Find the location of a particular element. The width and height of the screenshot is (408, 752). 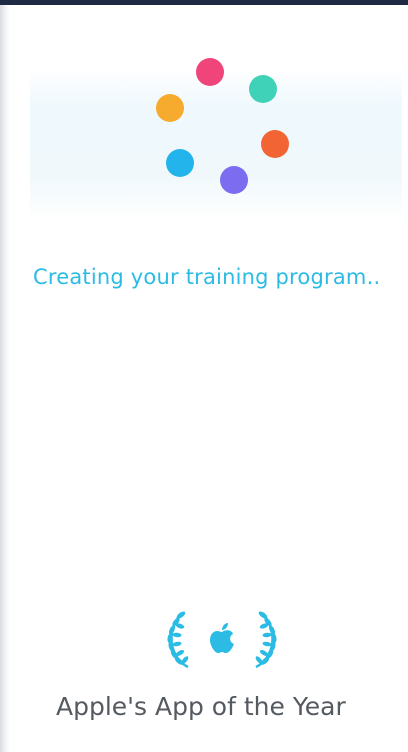

right-laurel-icon is located at coordinates (266, 640).